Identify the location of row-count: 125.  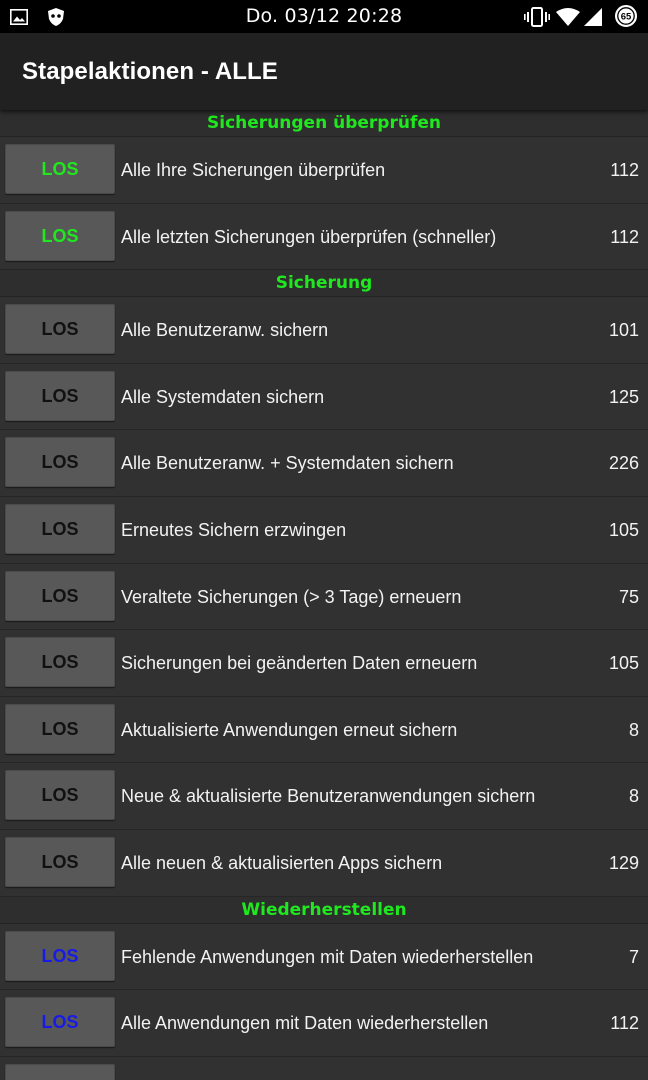
(623, 396).